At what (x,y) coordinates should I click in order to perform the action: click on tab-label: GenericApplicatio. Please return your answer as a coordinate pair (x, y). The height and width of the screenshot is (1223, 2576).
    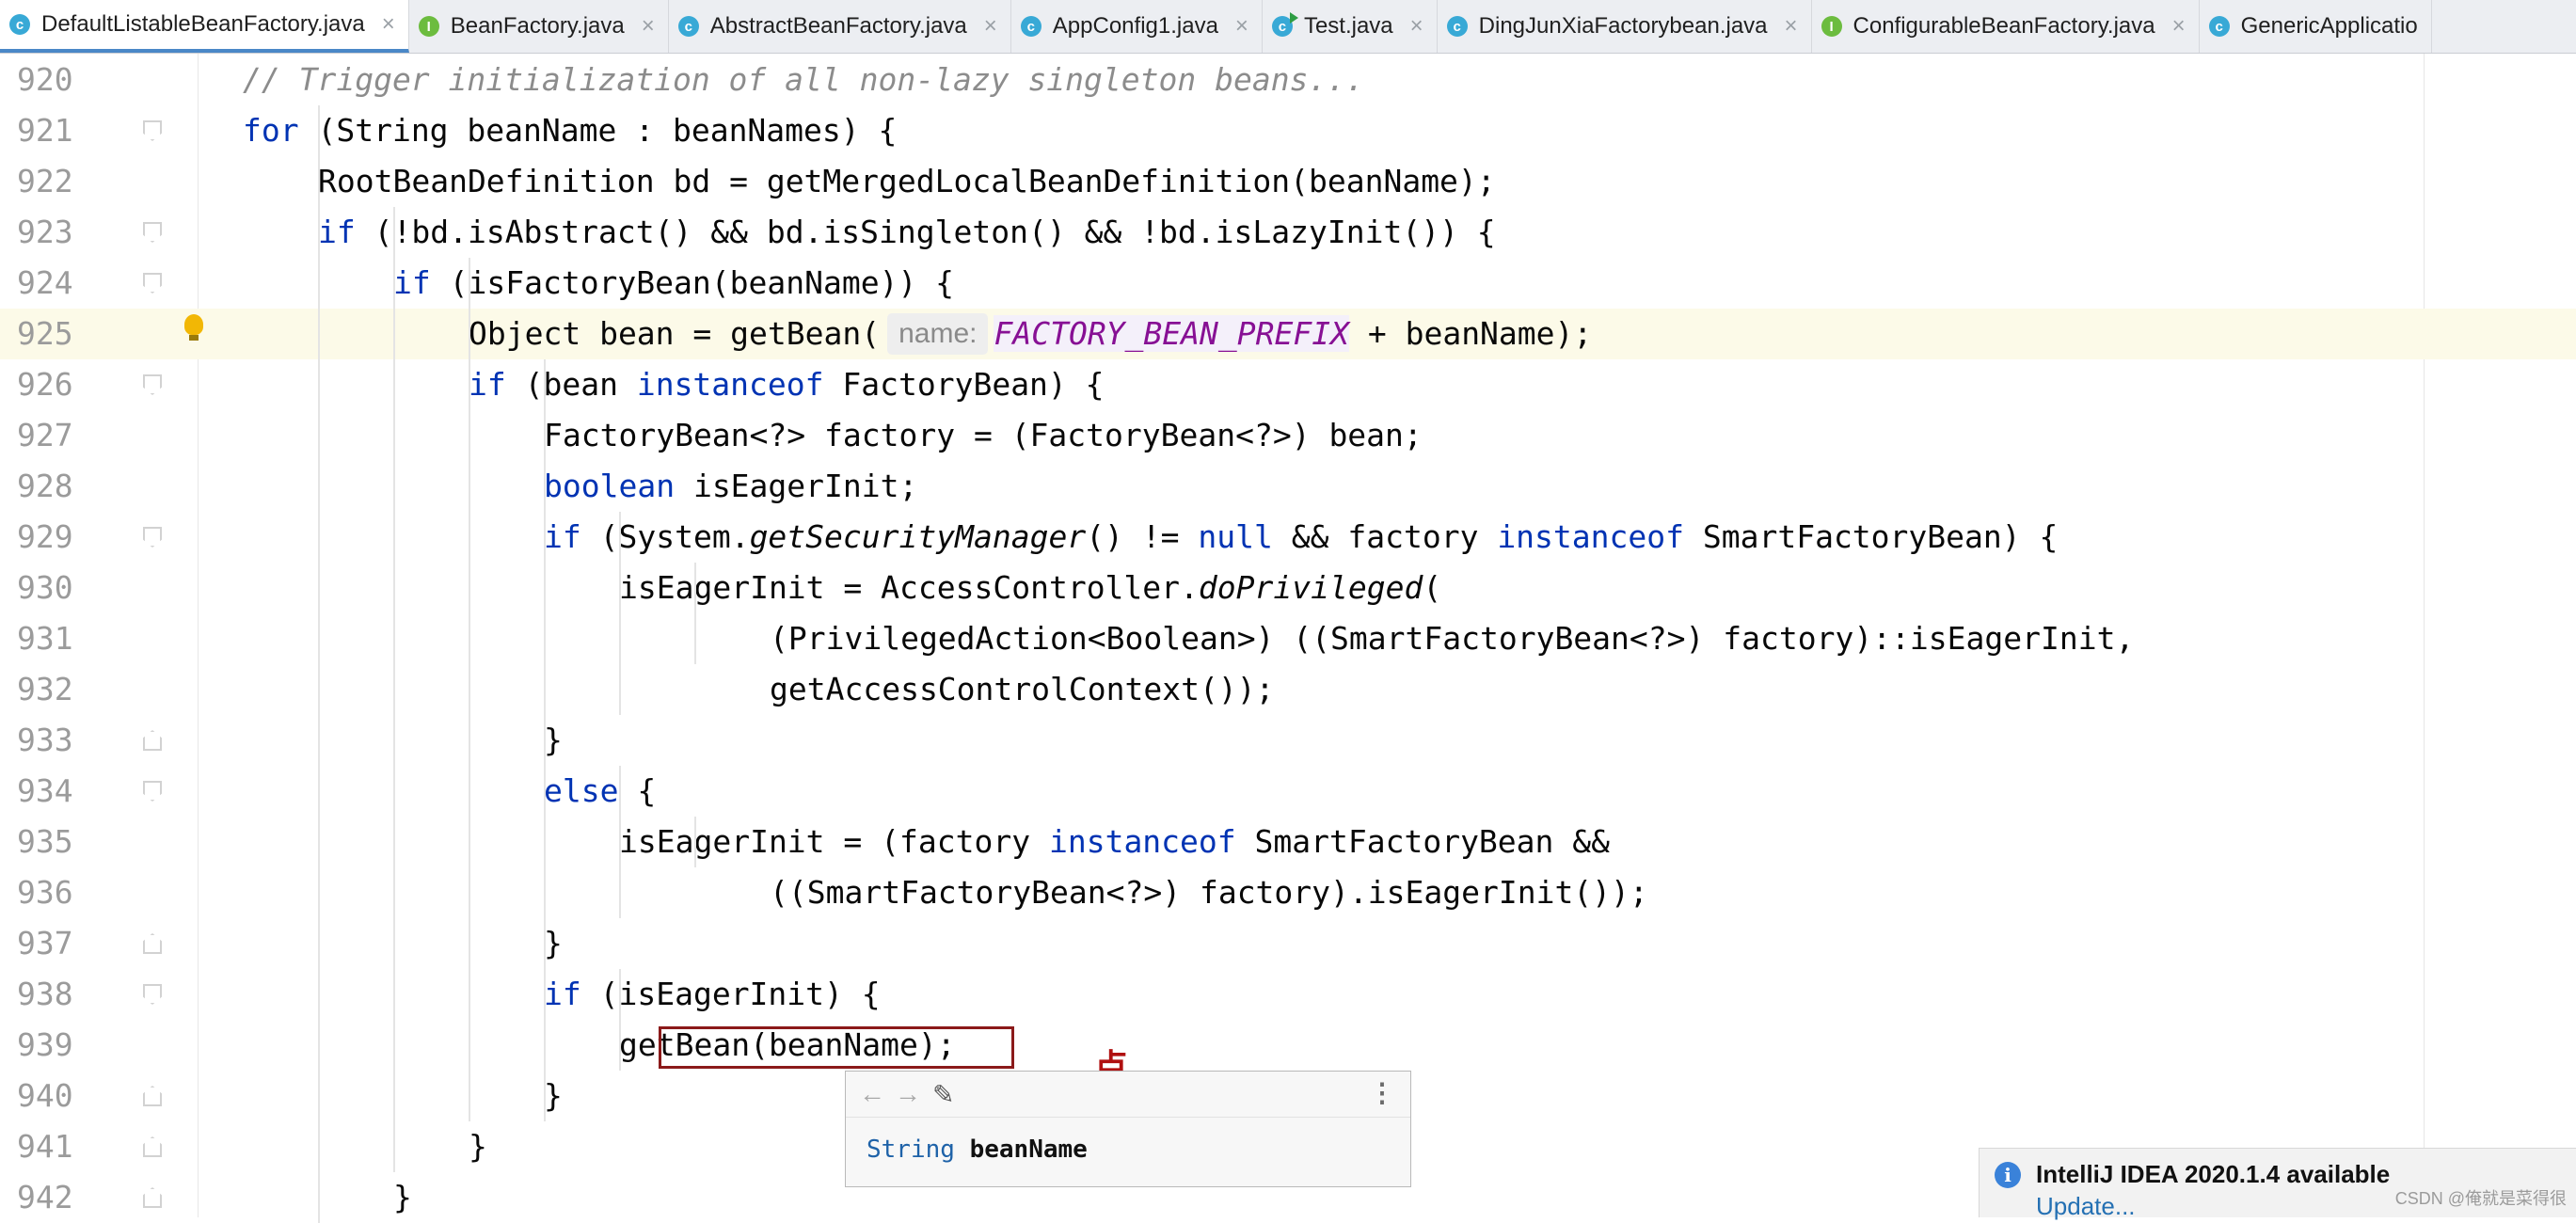
    Looking at the image, I should click on (2329, 26).